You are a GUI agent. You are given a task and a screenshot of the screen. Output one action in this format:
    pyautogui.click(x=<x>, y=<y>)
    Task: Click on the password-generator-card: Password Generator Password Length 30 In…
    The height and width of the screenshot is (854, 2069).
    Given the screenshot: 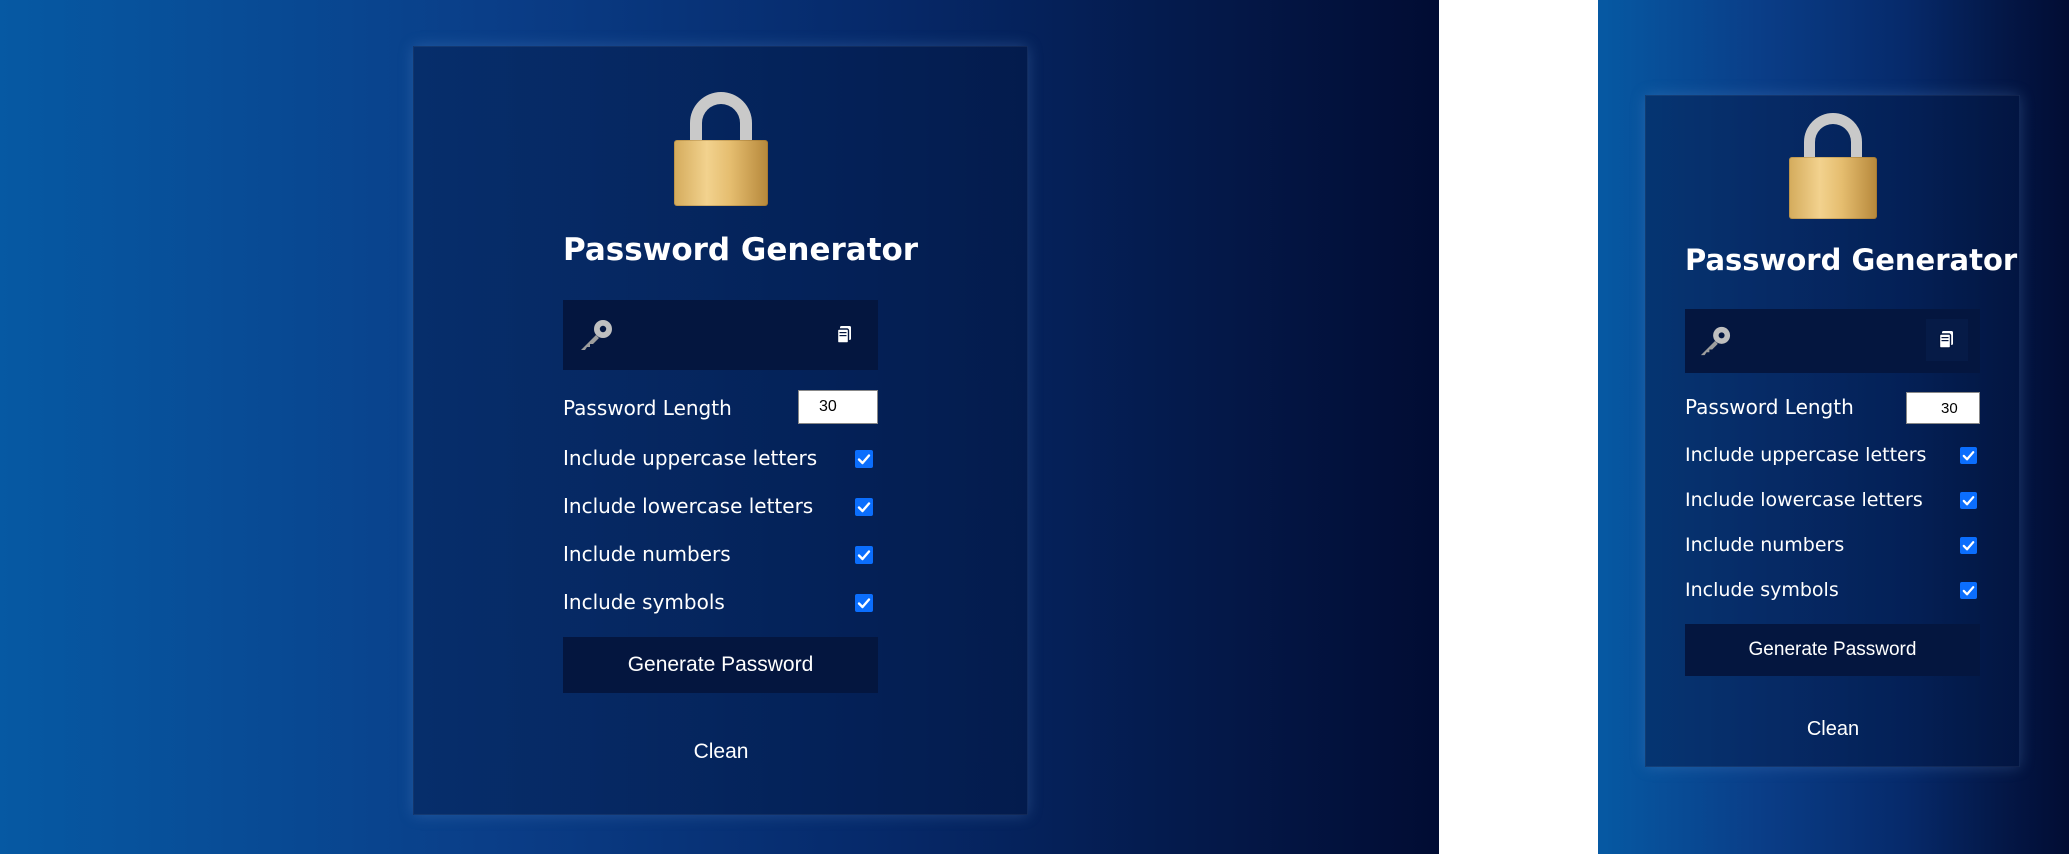 What is the action you would take?
    pyautogui.click(x=1832, y=431)
    